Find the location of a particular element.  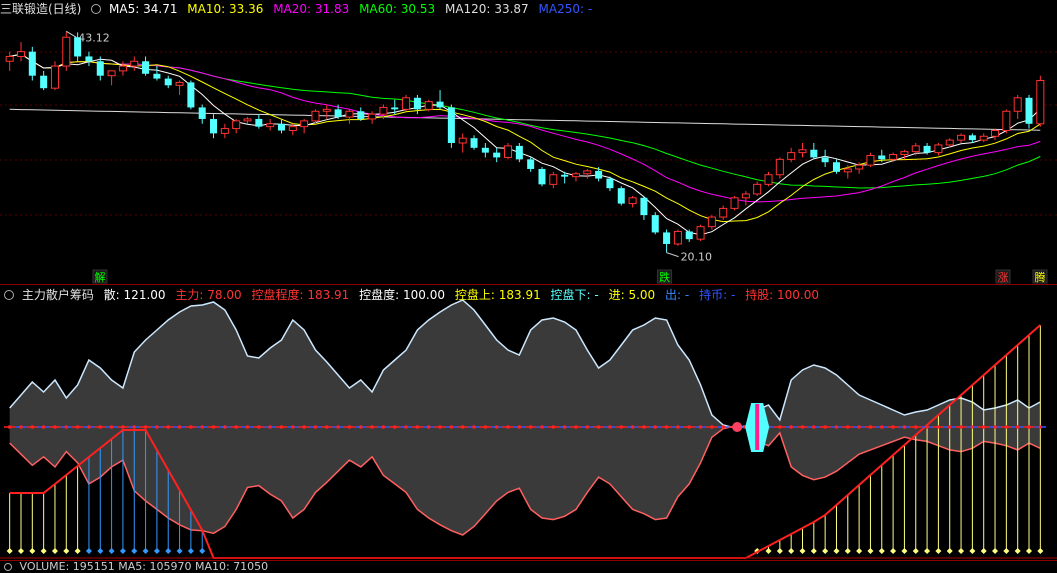

signal-marker-text: 跌 is located at coordinates (664, 277).